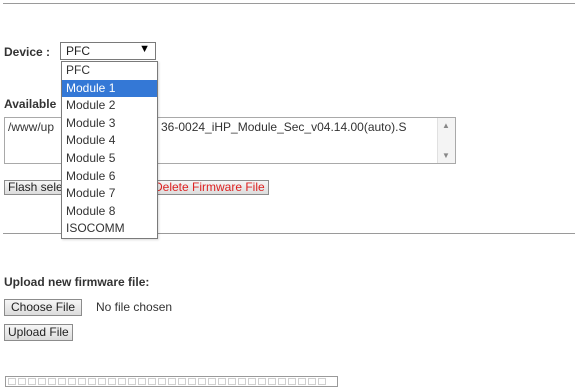  What do you see at coordinates (77, 282) in the screenshot?
I see `upload-title: Upload new firmware file:` at bounding box center [77, 282].